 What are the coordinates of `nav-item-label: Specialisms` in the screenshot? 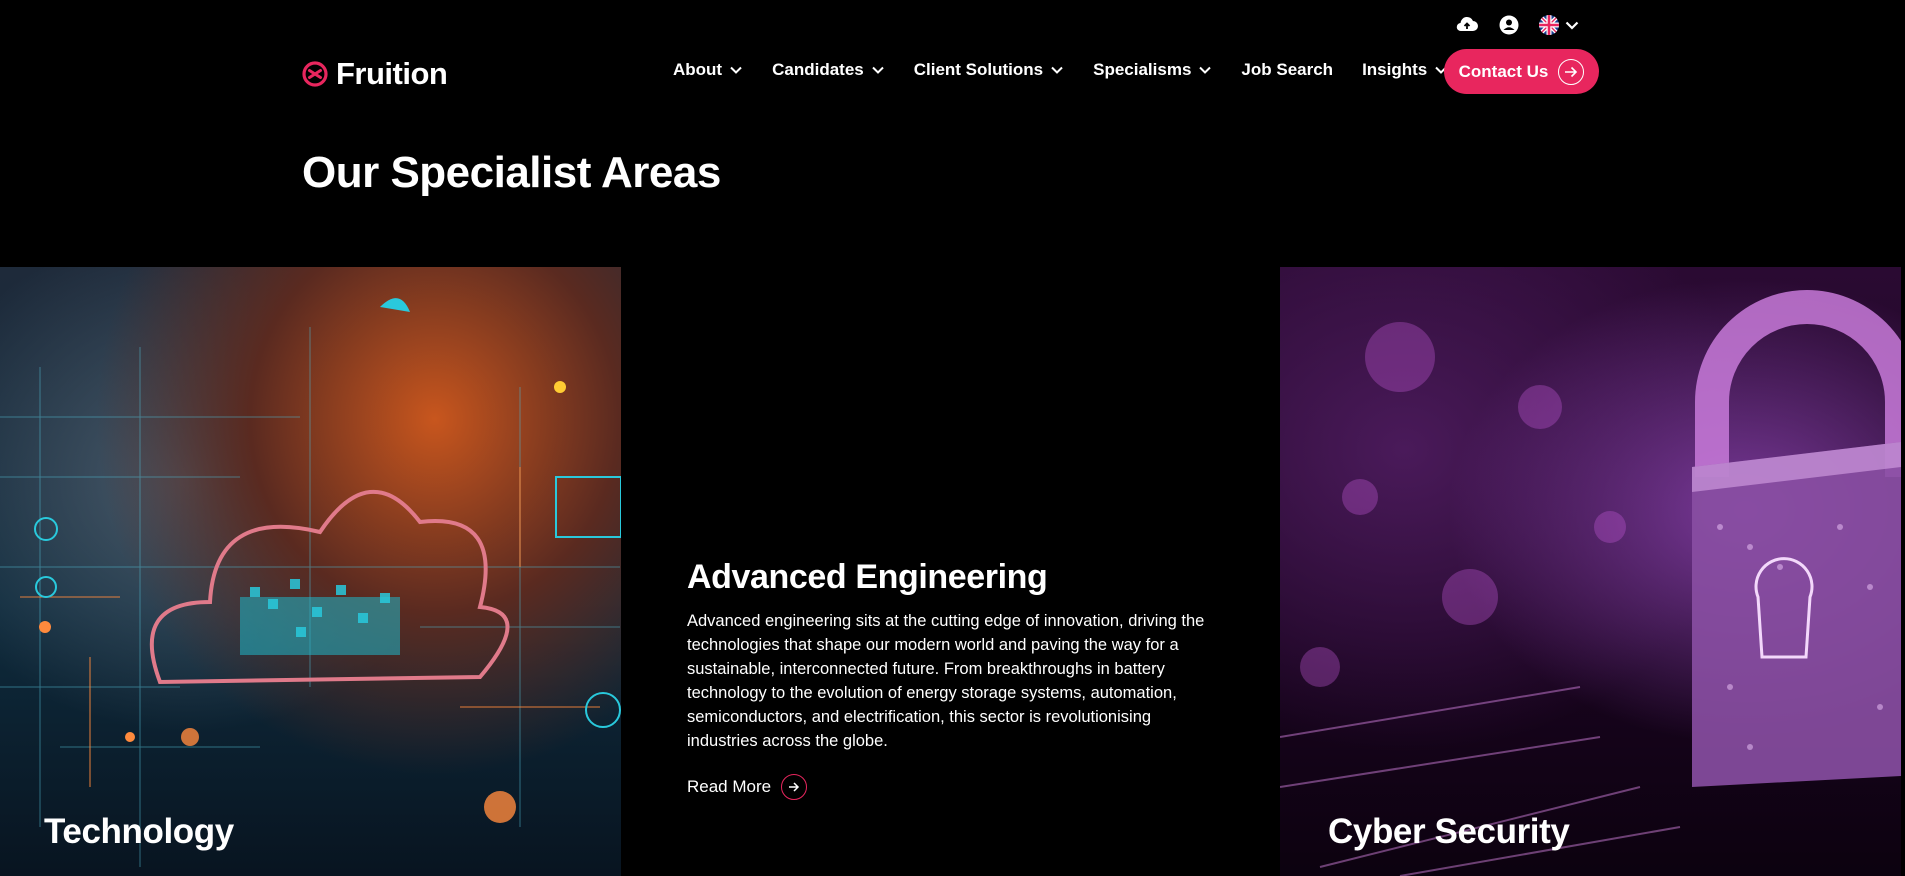 It's located at (1142, 69).